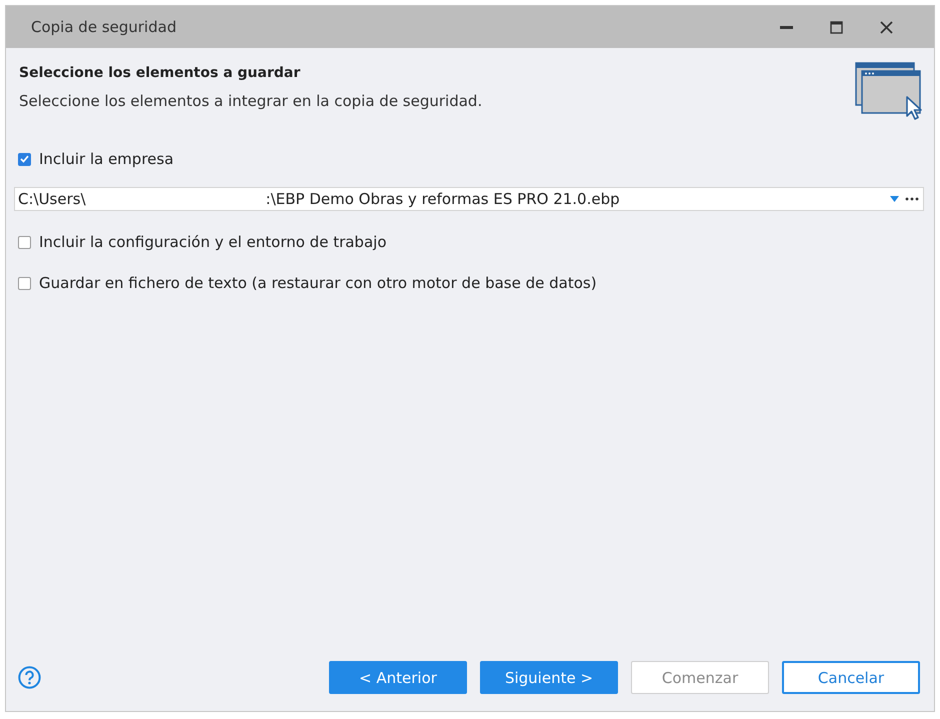  I want to click on step-title: Seleccione los elementos a guardar, so click(160, 73).